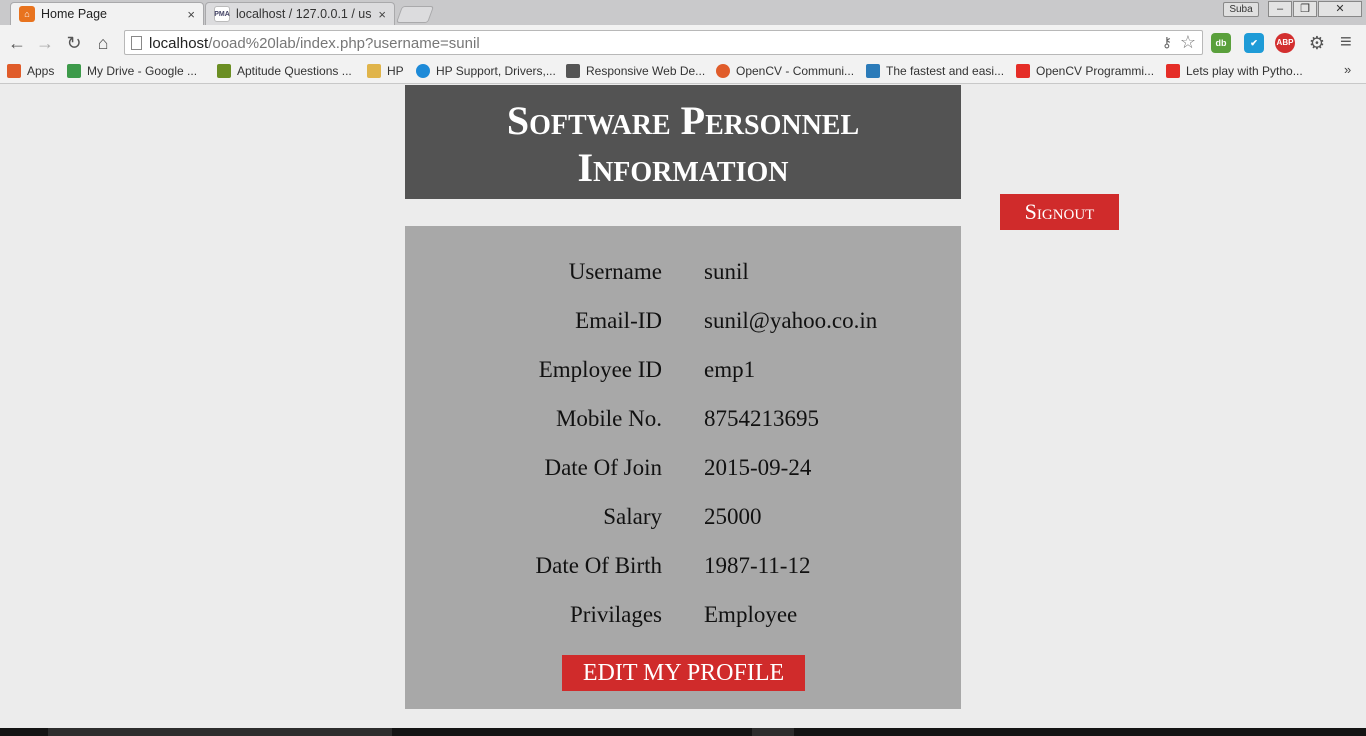 This screenshot has width=1366, height=736. What do you see at coordinates (222, 14) in the screenshot?
I see `phpmyadmin-icon: PMA` at bounding box center [222, 14].